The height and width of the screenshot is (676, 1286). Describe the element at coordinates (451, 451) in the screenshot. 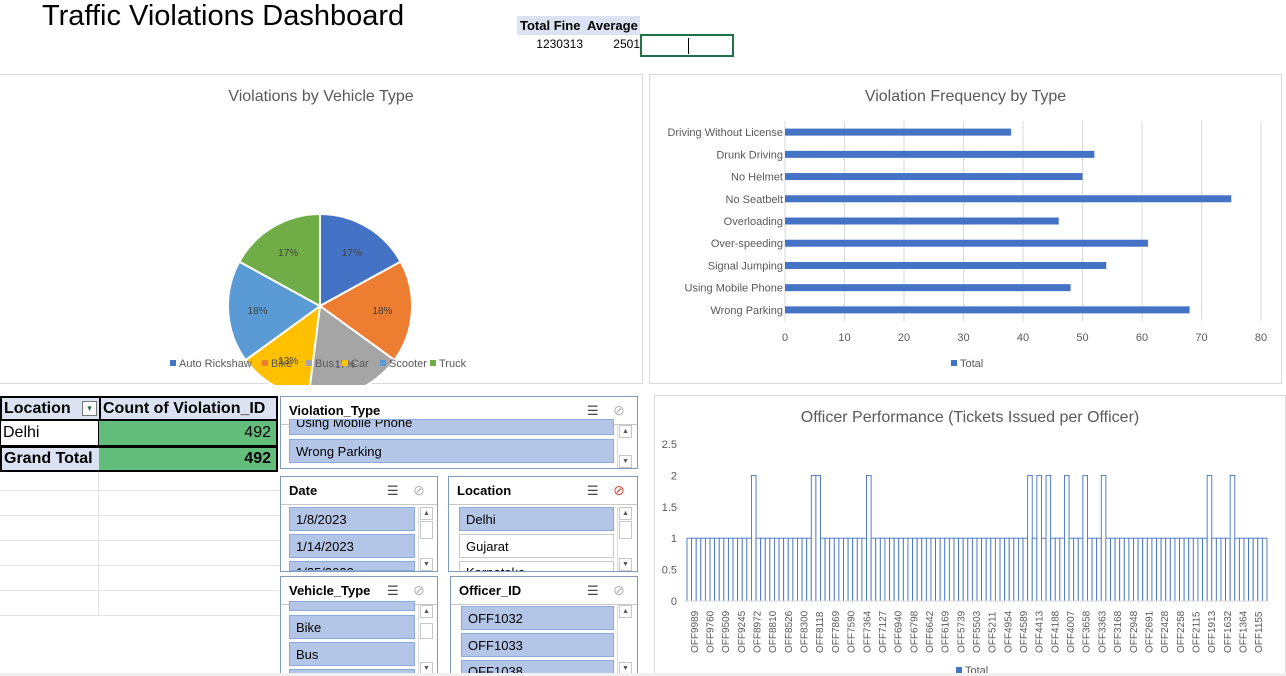

I see `slicer-item: Wrong Parking` at that location.